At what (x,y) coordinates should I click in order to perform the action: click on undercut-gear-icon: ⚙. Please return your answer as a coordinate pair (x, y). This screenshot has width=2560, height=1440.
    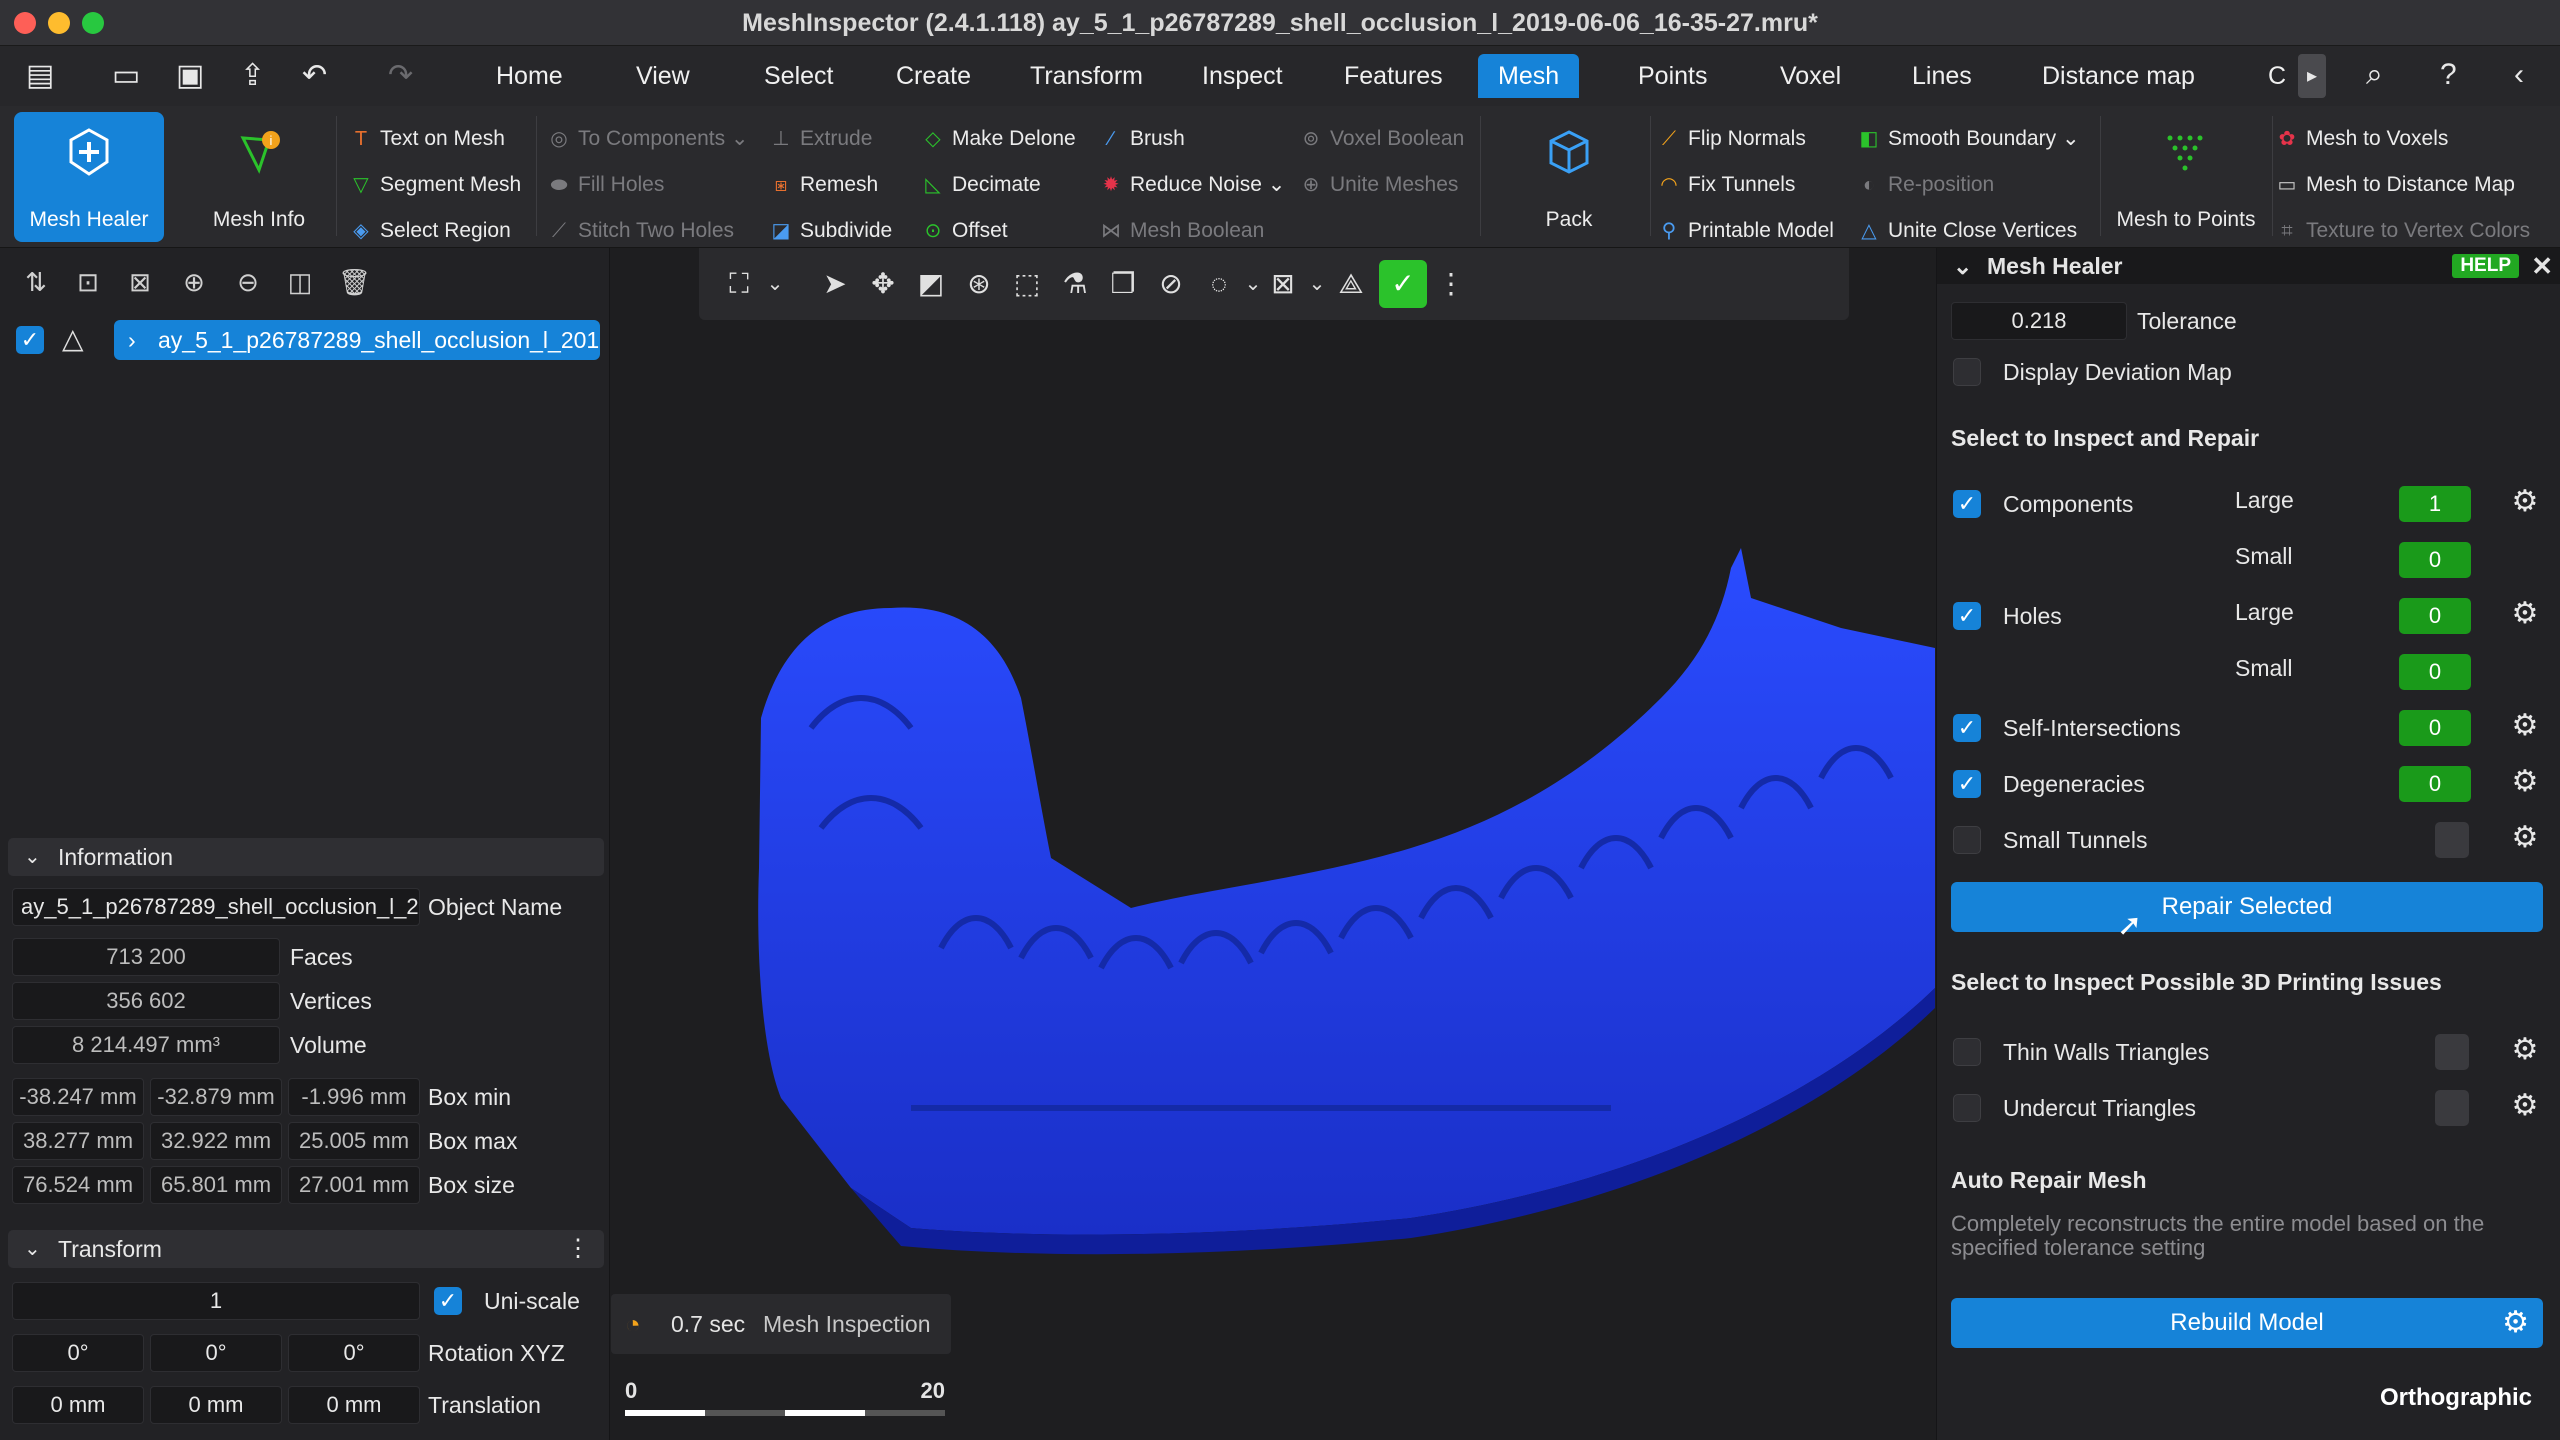
    Looking at the image, I should click on (2525, 1106).